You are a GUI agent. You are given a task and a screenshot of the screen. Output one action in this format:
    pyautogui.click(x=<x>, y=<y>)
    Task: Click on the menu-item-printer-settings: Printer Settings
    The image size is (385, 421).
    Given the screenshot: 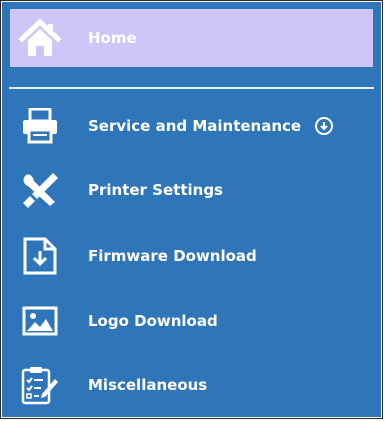 What is the action you would take?
    pyautogui.click(x=191, y=190)
    